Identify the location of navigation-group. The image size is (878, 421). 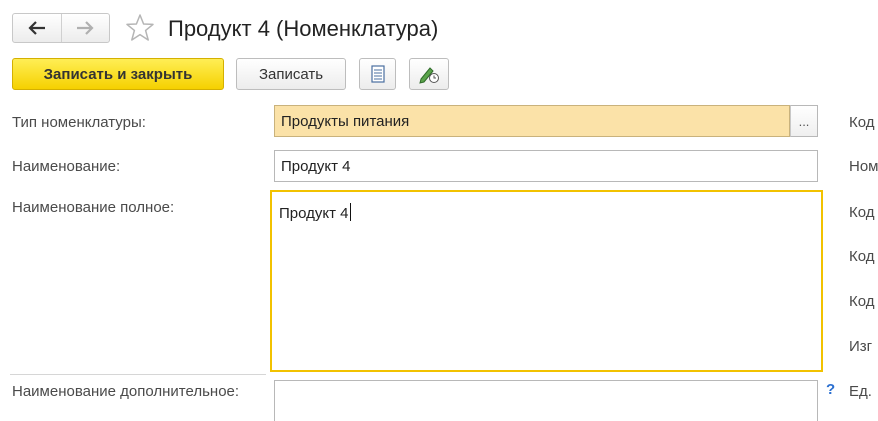
(61, 28).